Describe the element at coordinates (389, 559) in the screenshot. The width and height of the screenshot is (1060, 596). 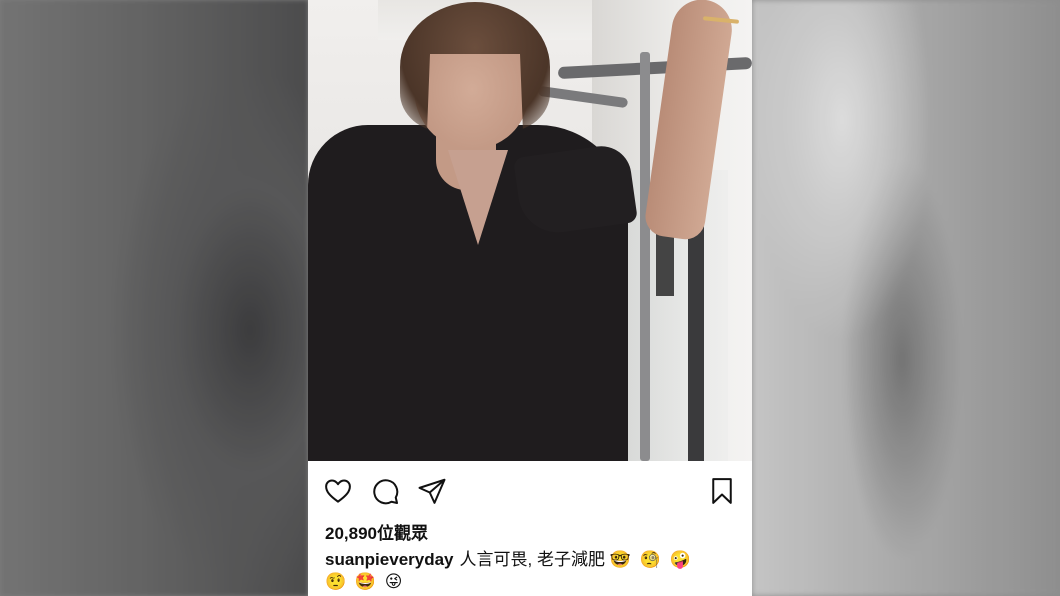
I see `username-link: suanpieveryday` at that location.